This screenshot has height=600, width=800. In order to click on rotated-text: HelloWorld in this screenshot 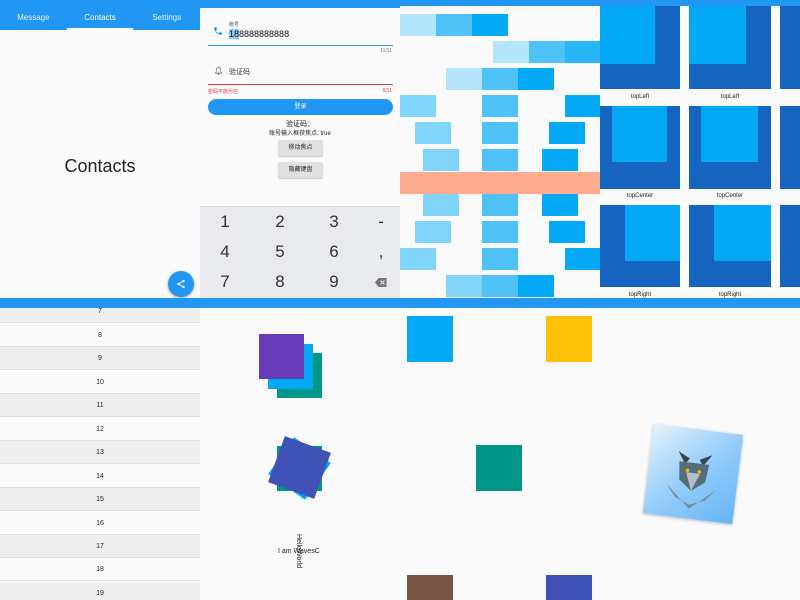, I will do `click(298, 551)`.